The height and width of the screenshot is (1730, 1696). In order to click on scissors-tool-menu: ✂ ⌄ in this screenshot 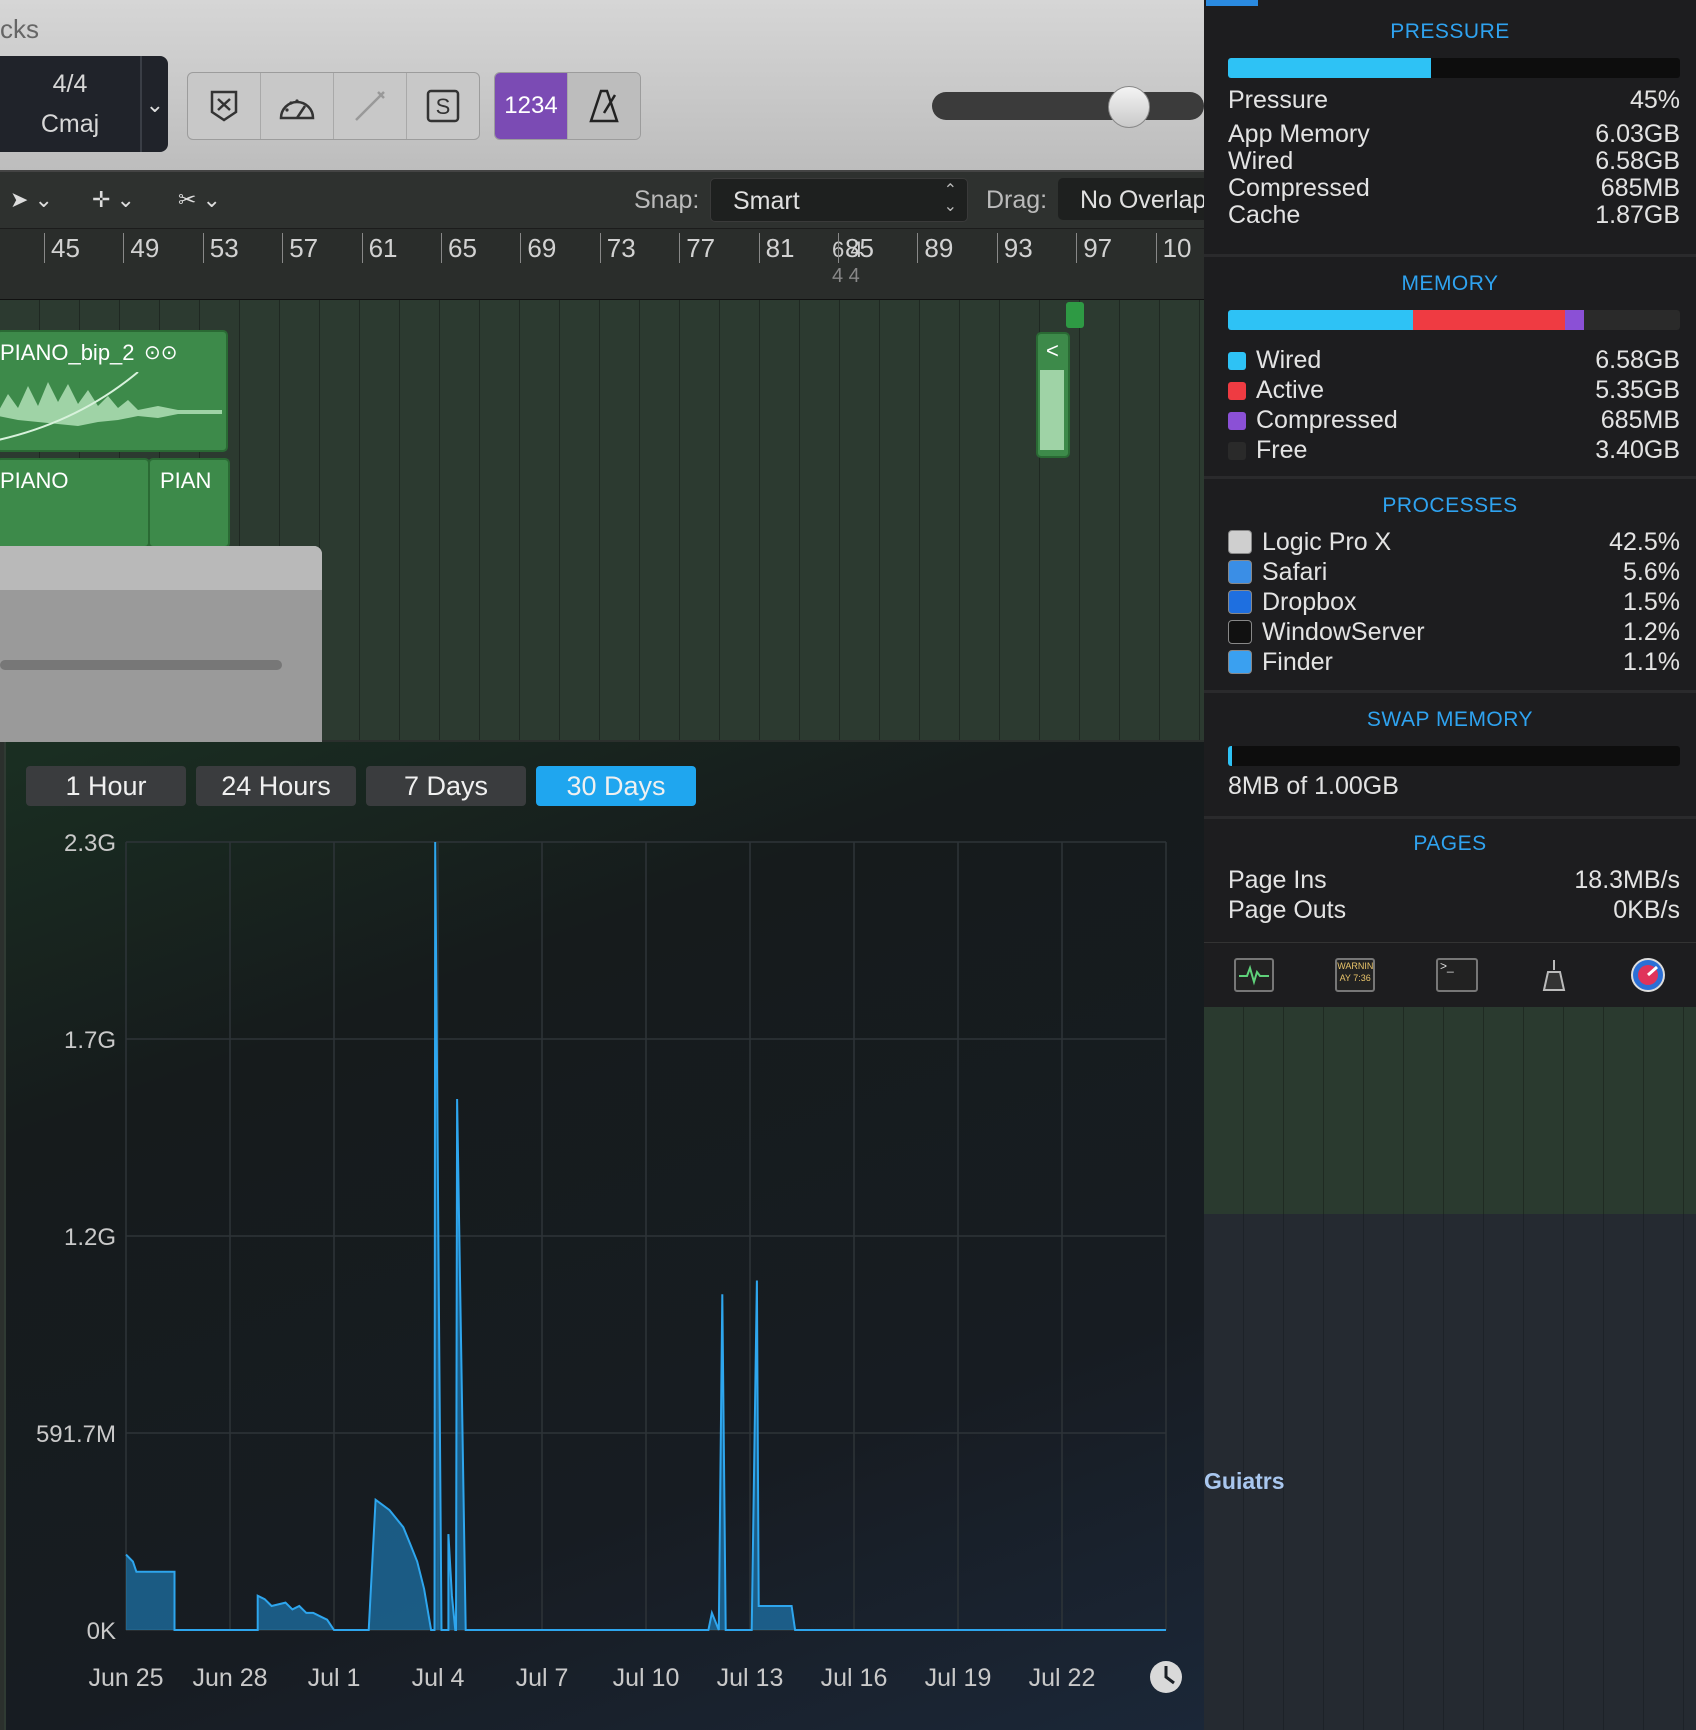, I will do `click(199, 200)`.